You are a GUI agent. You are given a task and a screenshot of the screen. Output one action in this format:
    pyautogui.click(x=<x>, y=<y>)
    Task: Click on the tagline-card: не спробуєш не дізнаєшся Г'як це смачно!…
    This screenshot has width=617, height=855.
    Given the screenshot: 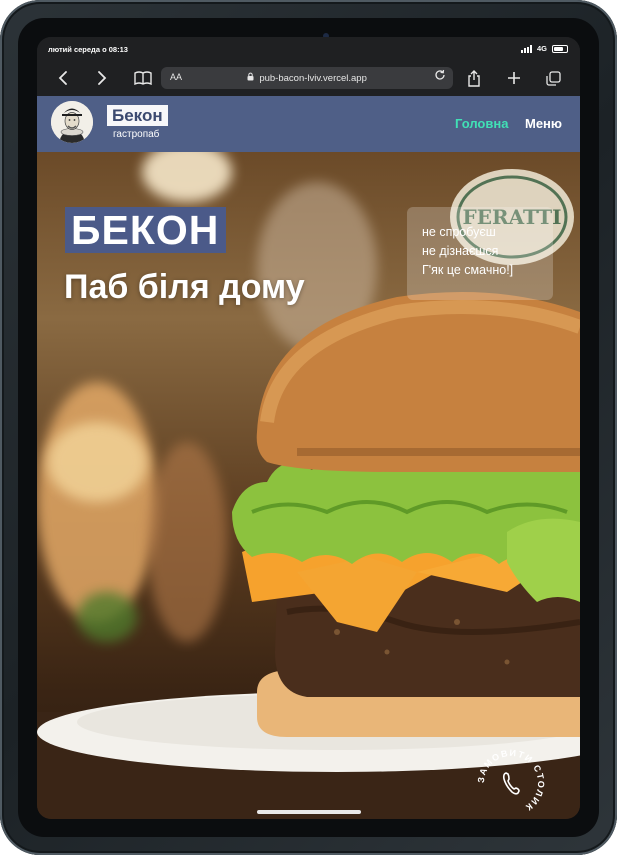 What is the action you would take?
    pyautogui.click(x=480, y=253)
    